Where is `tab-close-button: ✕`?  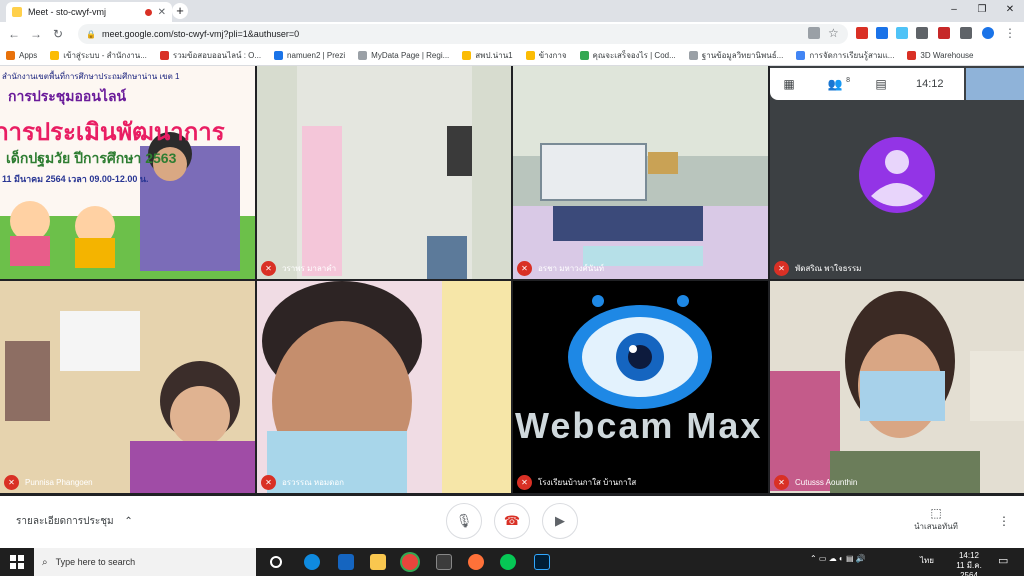 tab-close-button: ✕ is located at coordinates (162, 12).